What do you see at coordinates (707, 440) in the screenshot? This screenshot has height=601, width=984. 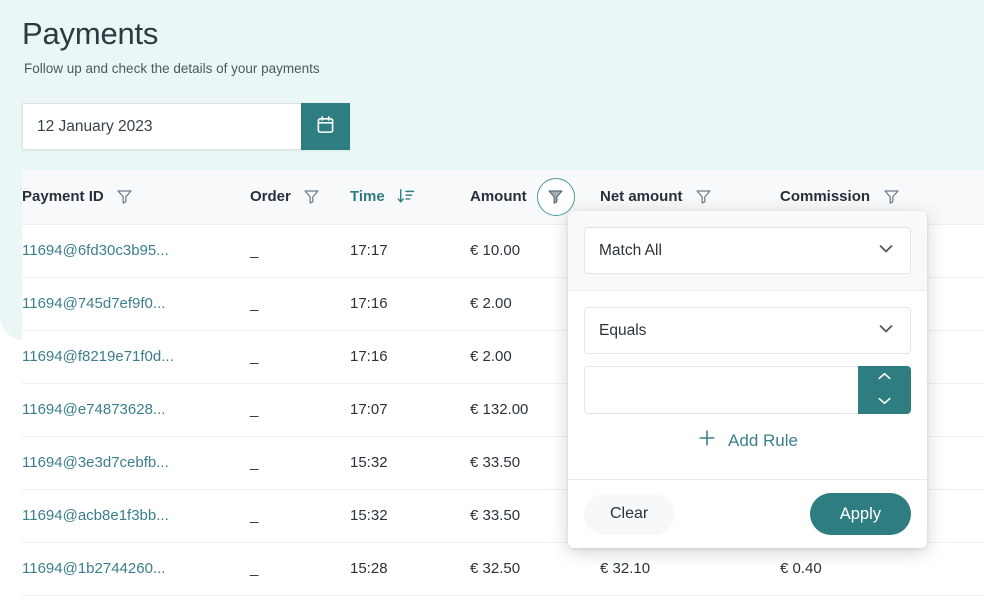 I see `plus-icon` at bounding box center [707, 440].